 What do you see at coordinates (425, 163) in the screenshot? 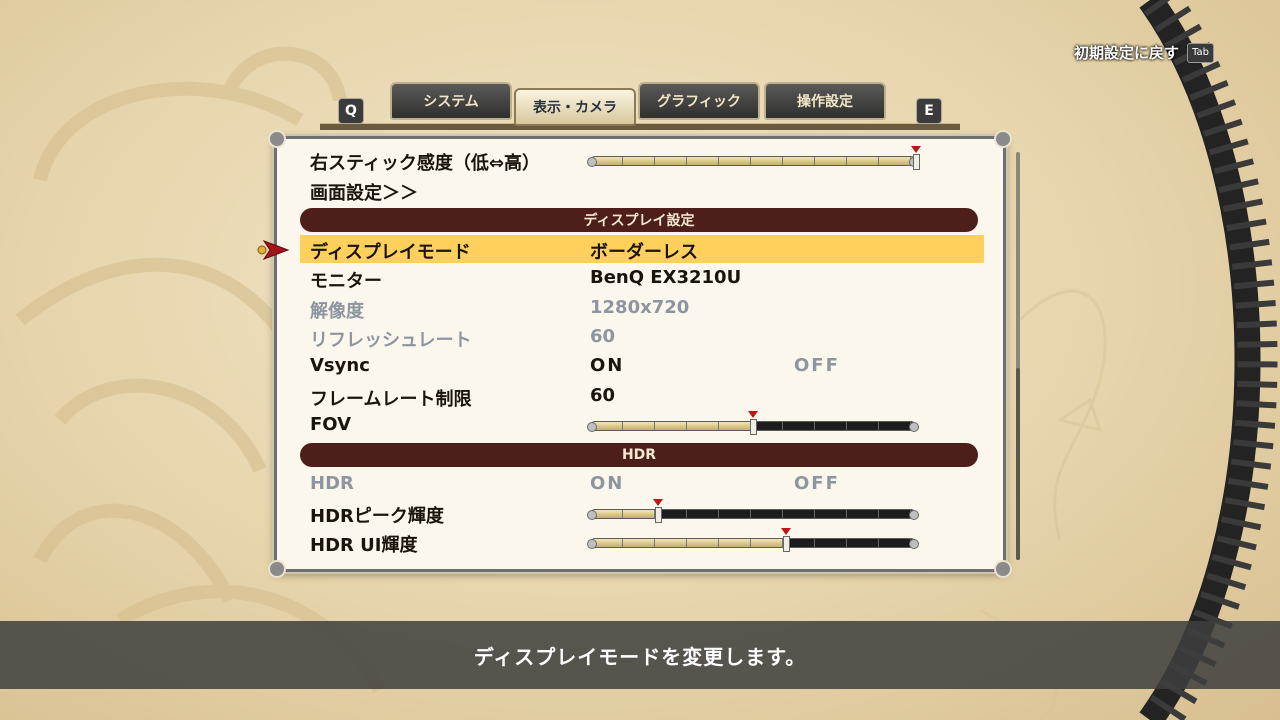
I see `setting-label: 右スティック感度（低⇔高）` at bounding box center [425, 163].